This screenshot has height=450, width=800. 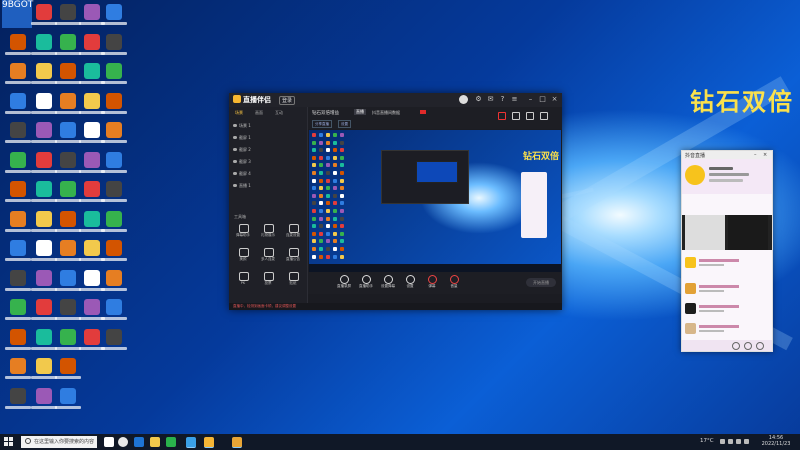 I want to click on share-icon, so click(x=516, y=116).